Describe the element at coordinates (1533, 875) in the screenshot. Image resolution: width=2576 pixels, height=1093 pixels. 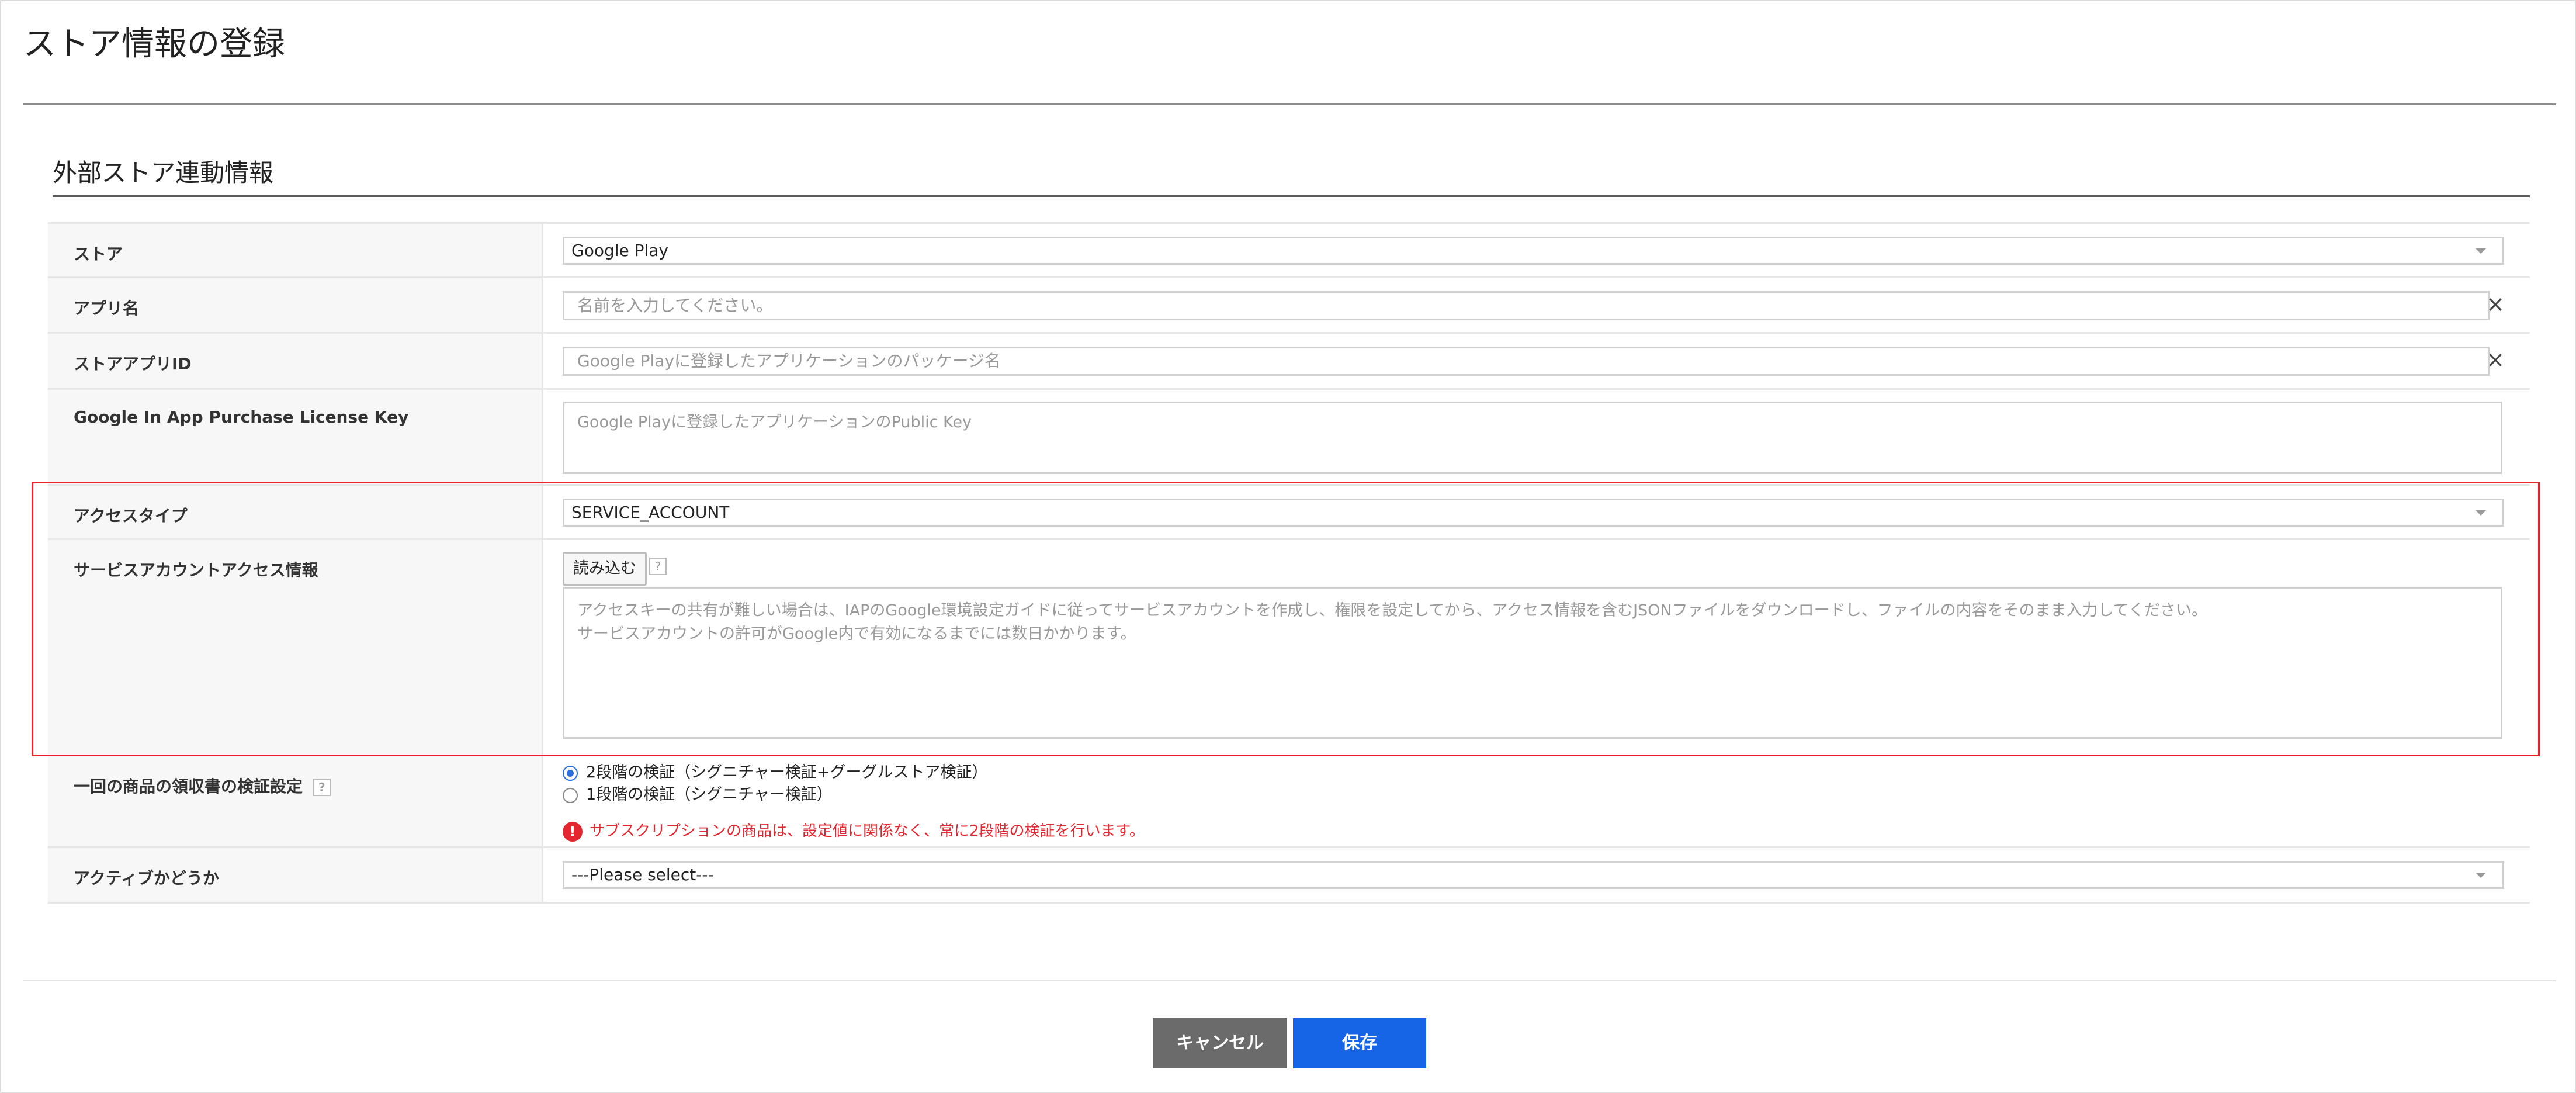
I see `active-select: ---Please select---` at that location.